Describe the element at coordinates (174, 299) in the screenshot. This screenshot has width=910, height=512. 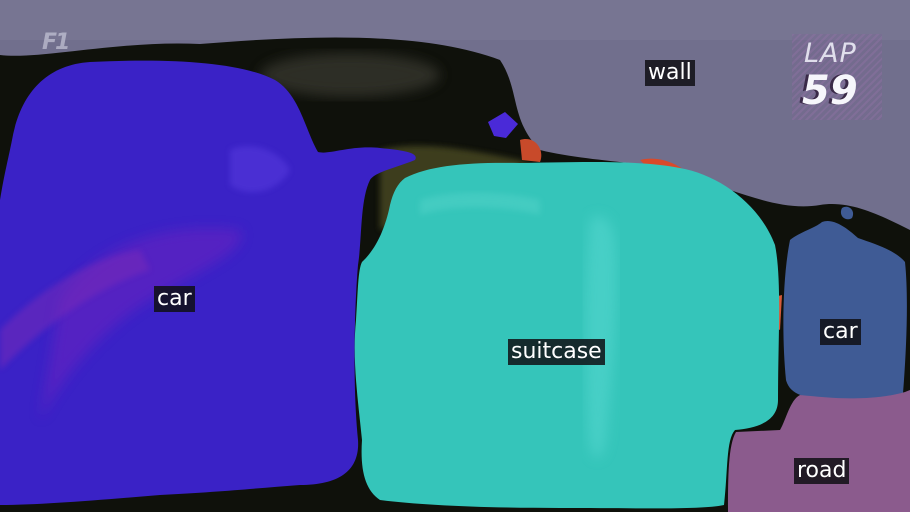
I see `segment-label-car-left: car` at that location.